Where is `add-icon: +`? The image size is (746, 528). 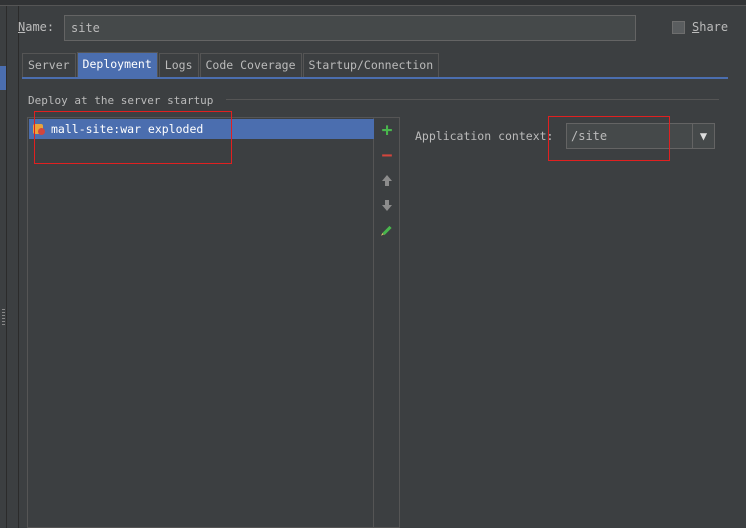
add-icon: + is located at coordinates (387, 130).